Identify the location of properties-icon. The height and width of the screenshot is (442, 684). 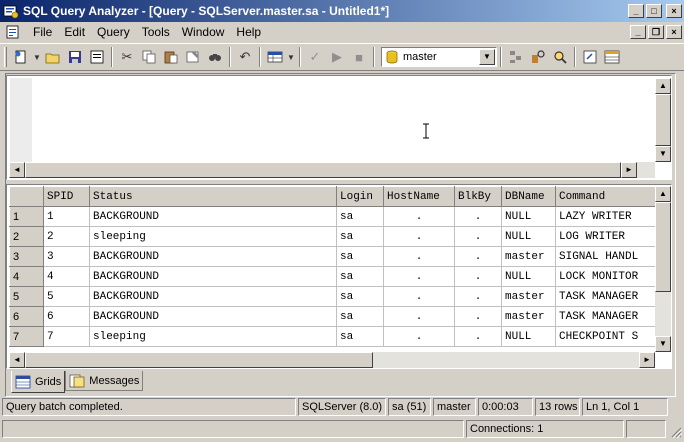
(590, 57).